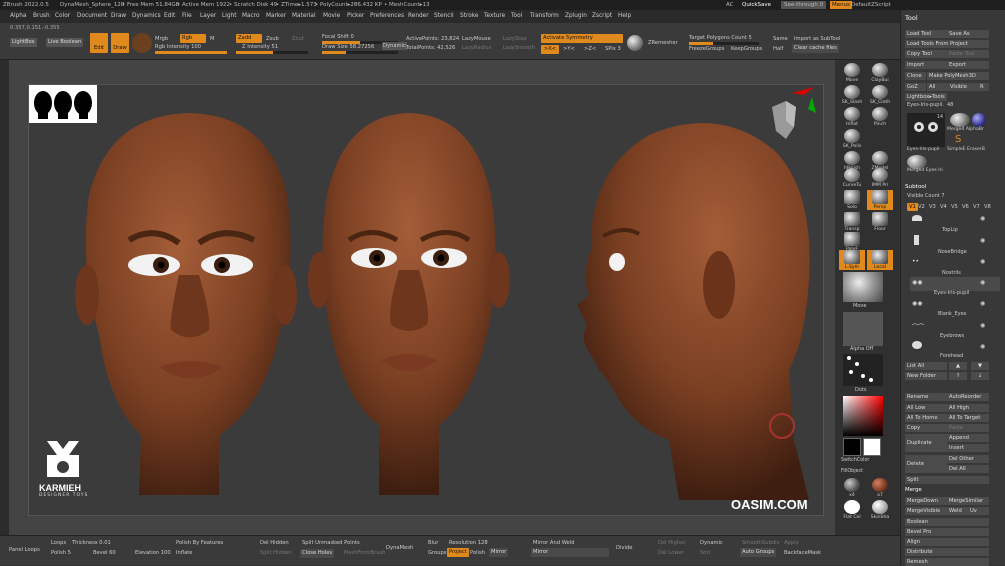  Describe the element at coordinates (968, 501) in the screenshot. I see `mergesimilar-button: MergeSimilar` at that location.